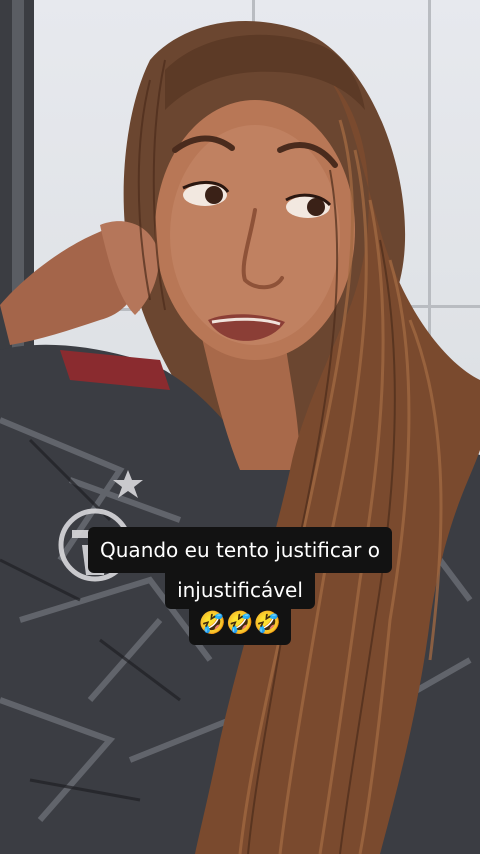  What do you see at coordinates (240, 589) in the screenshot?
I see `caption-line-2: injustificável` at bounding box center [240, 589].